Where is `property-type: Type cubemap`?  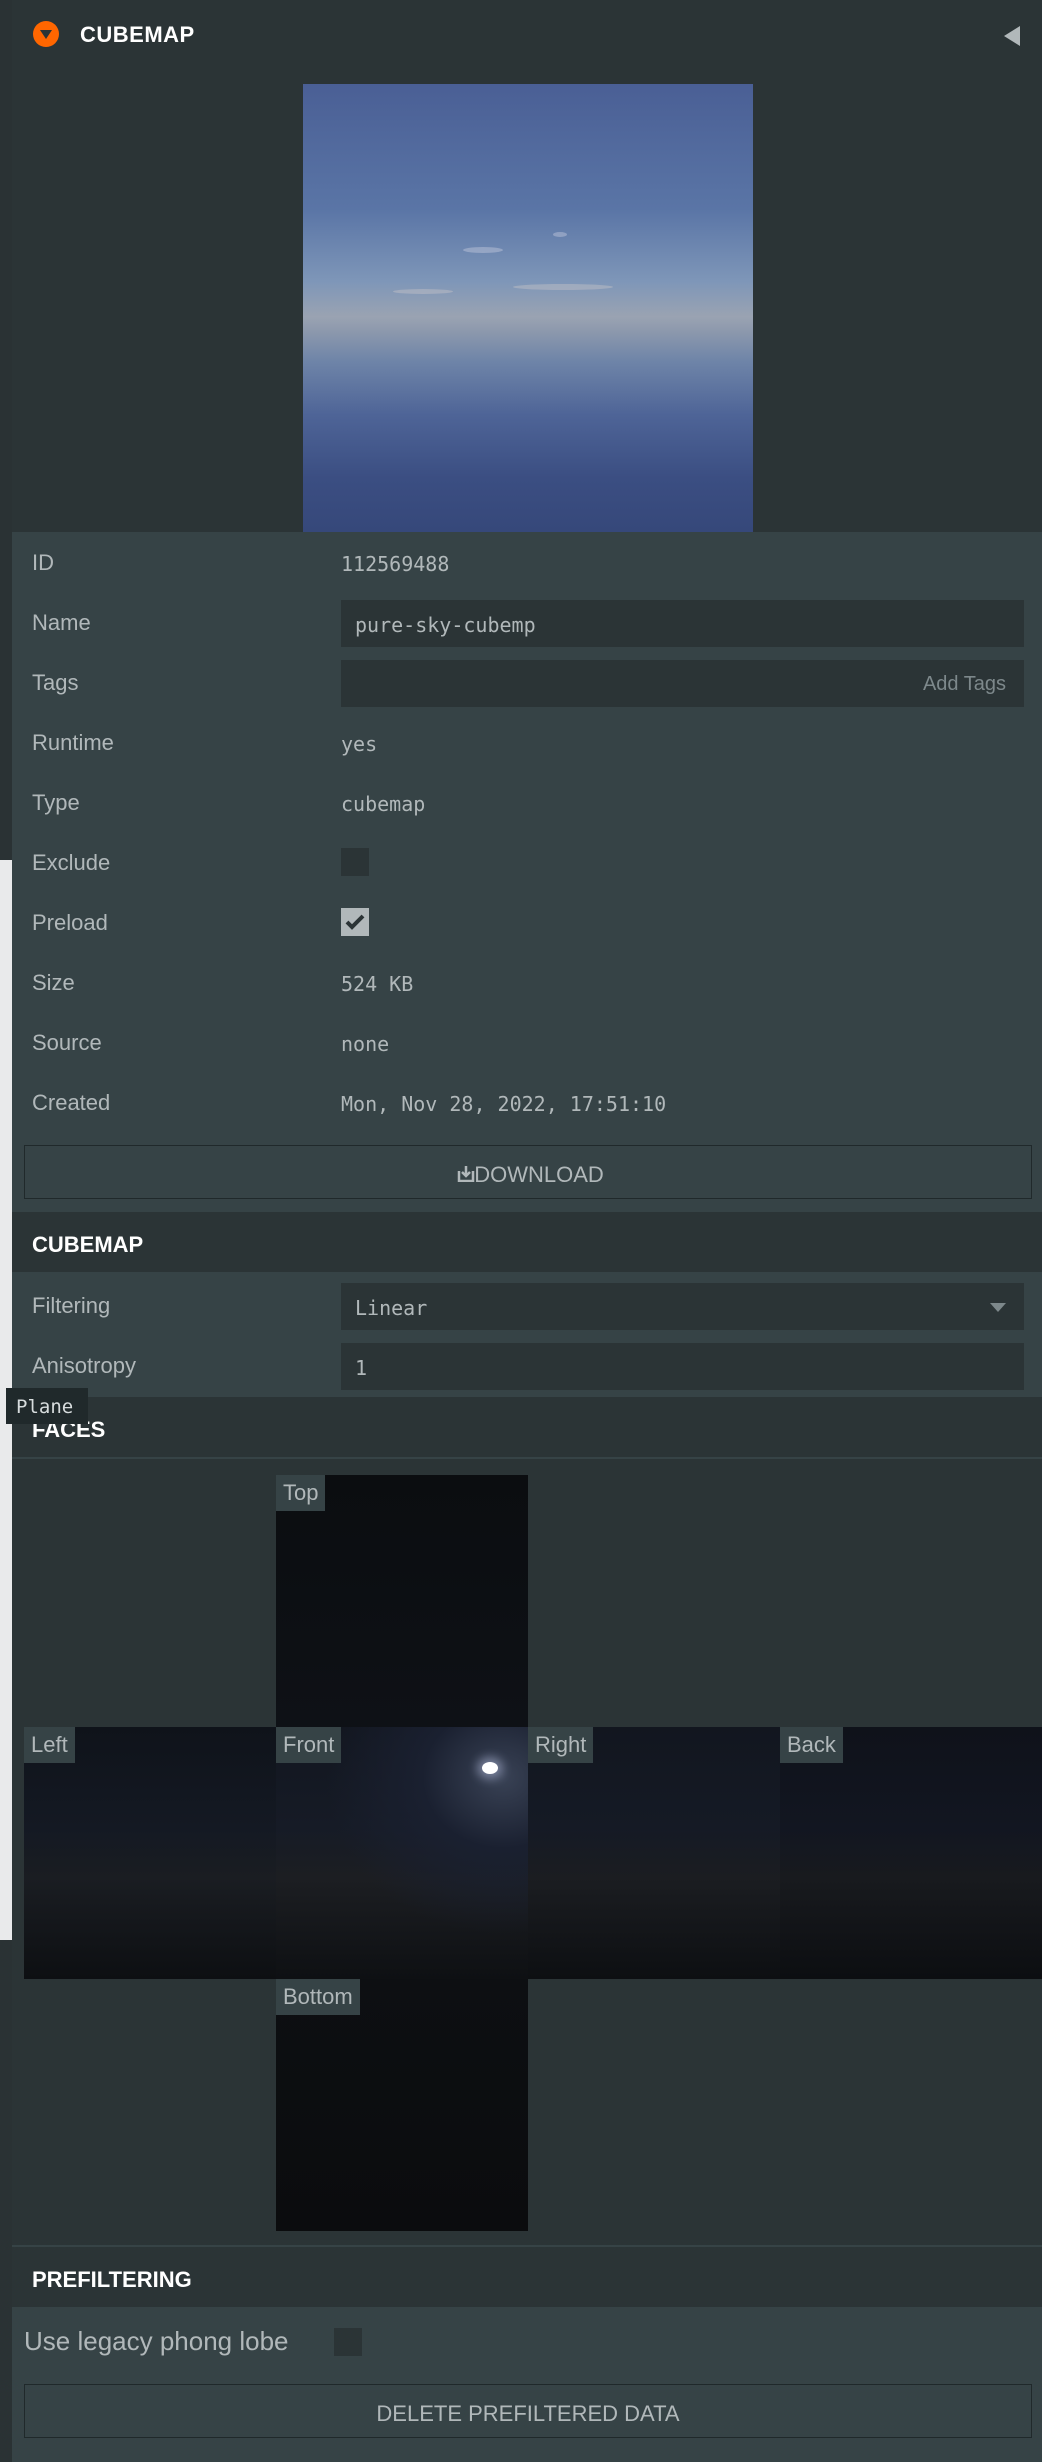 property-type: Type cubemap is located at coordinates (527, 802).